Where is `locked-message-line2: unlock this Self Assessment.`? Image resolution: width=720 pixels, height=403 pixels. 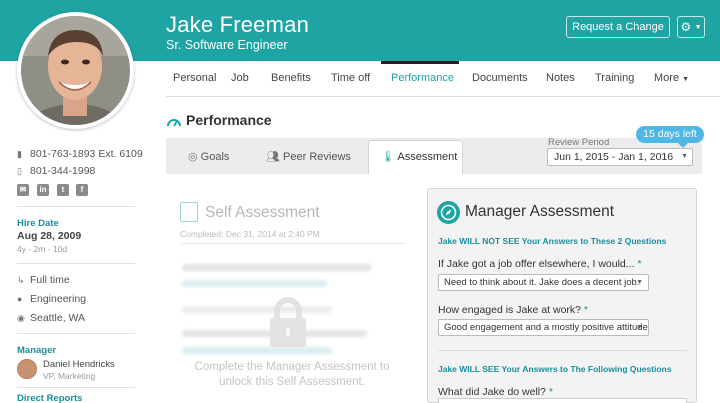 locked-message-line2: unlock this Self Assessment. is located at coordinates (292, 382).